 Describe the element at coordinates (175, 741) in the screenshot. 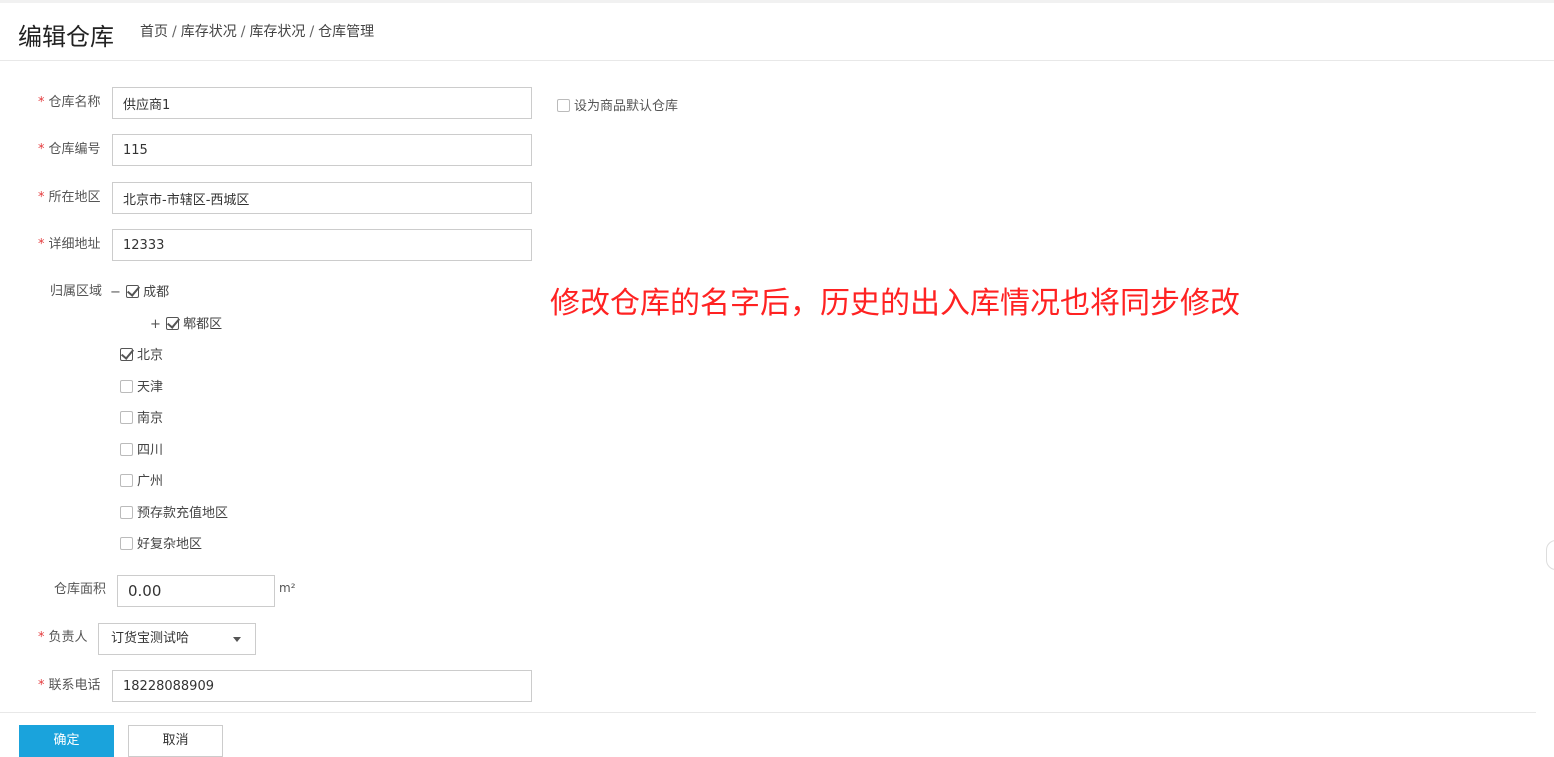

I see `cancel-button: 取消` at that location.